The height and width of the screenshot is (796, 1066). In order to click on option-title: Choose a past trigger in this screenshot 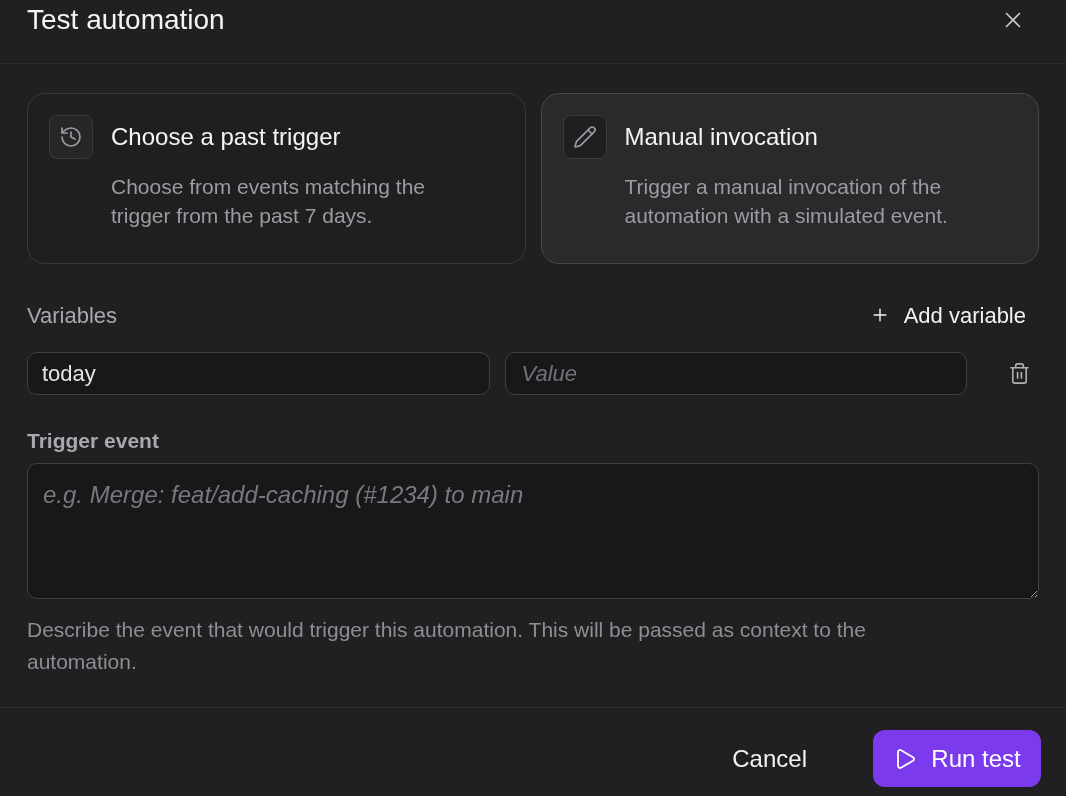, I will do `click(226, 137)`.